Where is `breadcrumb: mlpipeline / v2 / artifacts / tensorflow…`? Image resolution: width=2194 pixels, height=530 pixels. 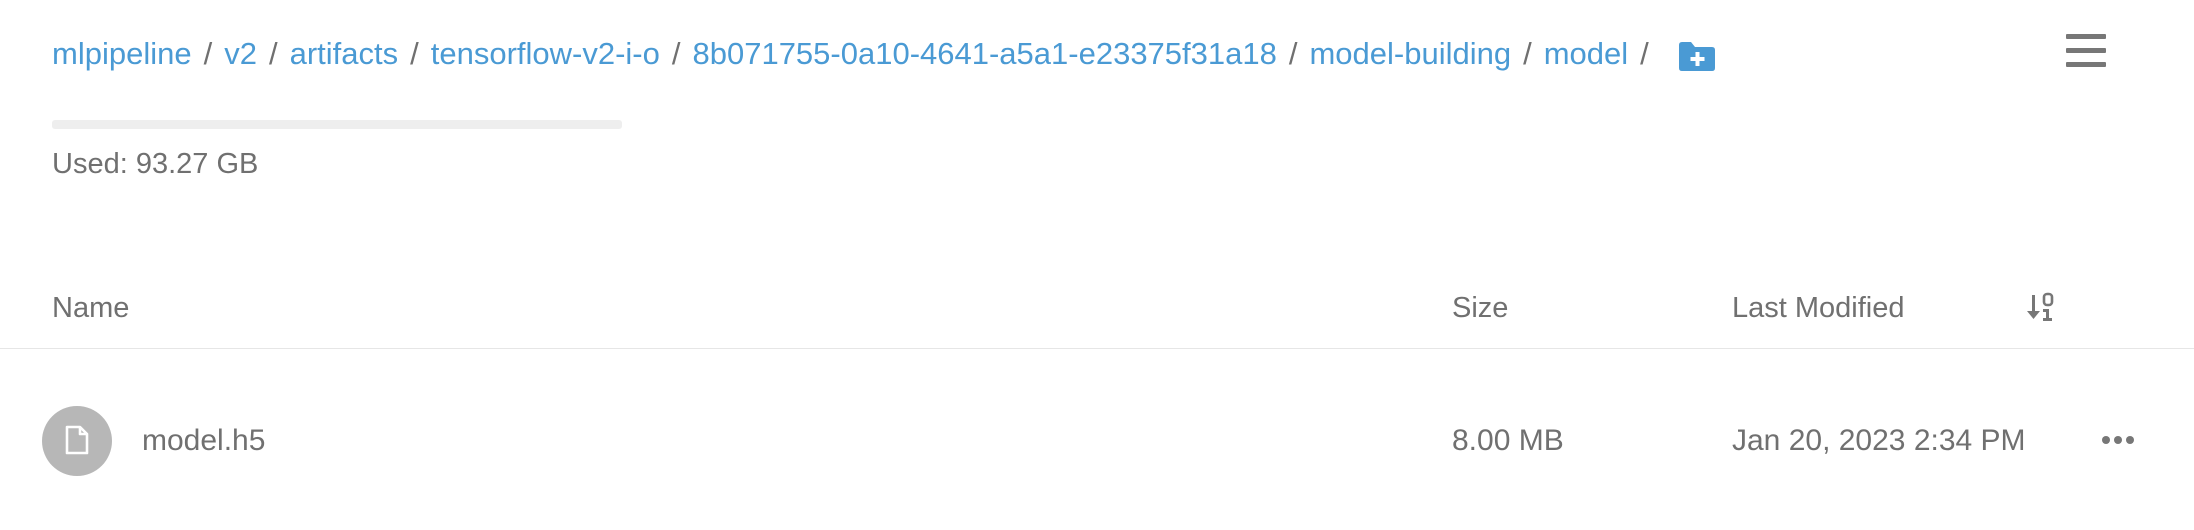 breadcrumb: mlpipeline / v2 / artifacts / tensorflow… is located at coordinates (884, 54).